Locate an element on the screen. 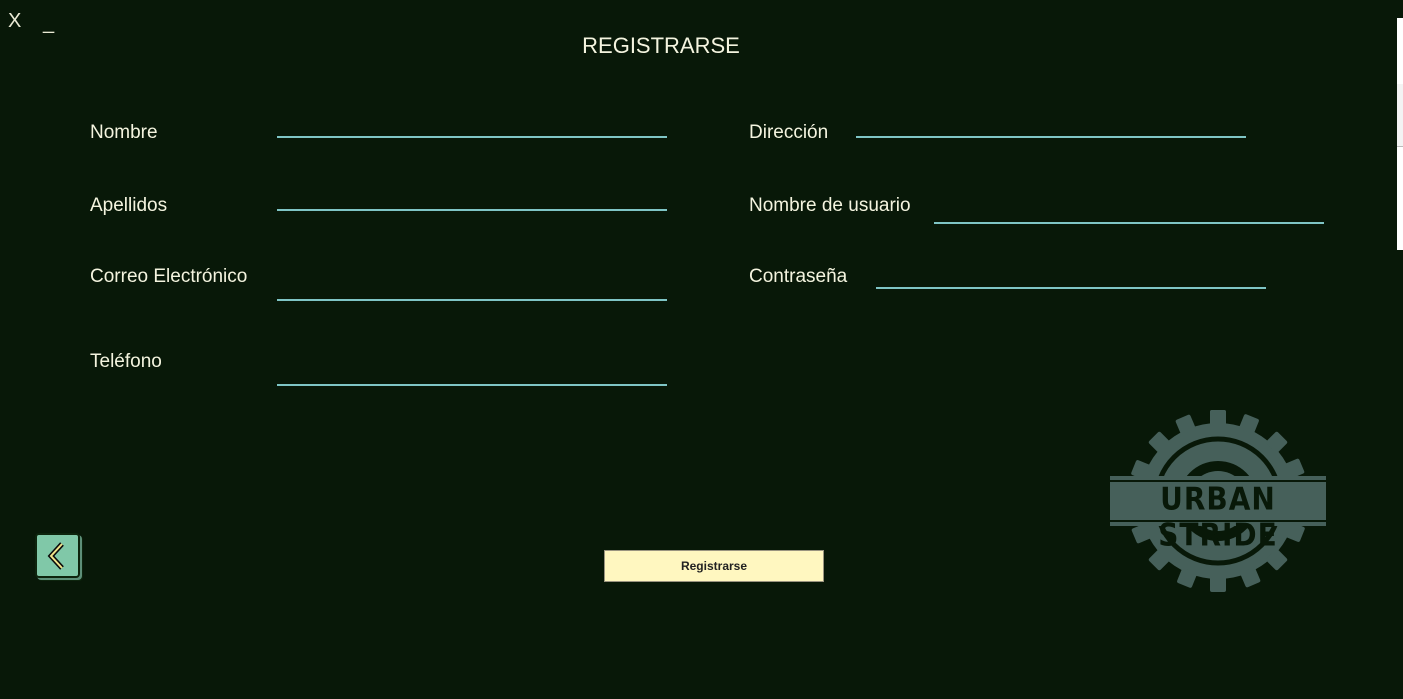  background-window-band is located at coordinates (1400, 115).